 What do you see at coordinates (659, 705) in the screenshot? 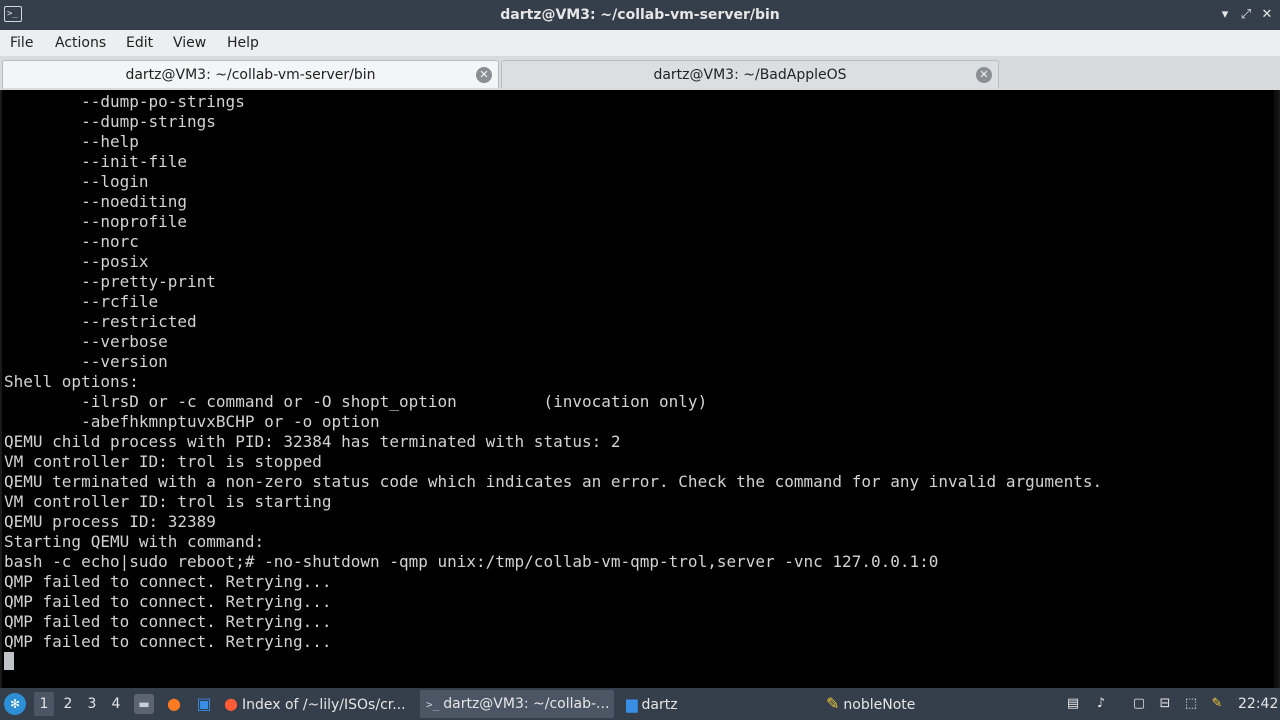
I see `task-label: dartz` at bounding box center [659, 705].